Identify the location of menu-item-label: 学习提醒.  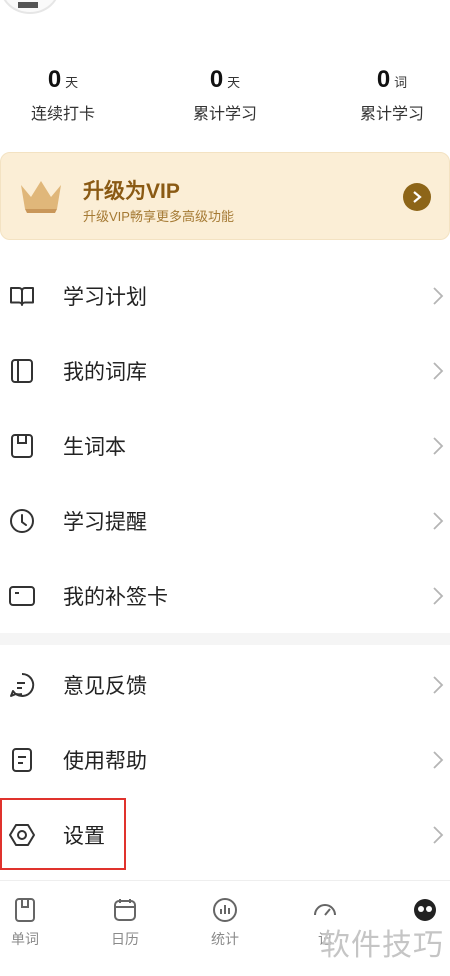
(105, 522).